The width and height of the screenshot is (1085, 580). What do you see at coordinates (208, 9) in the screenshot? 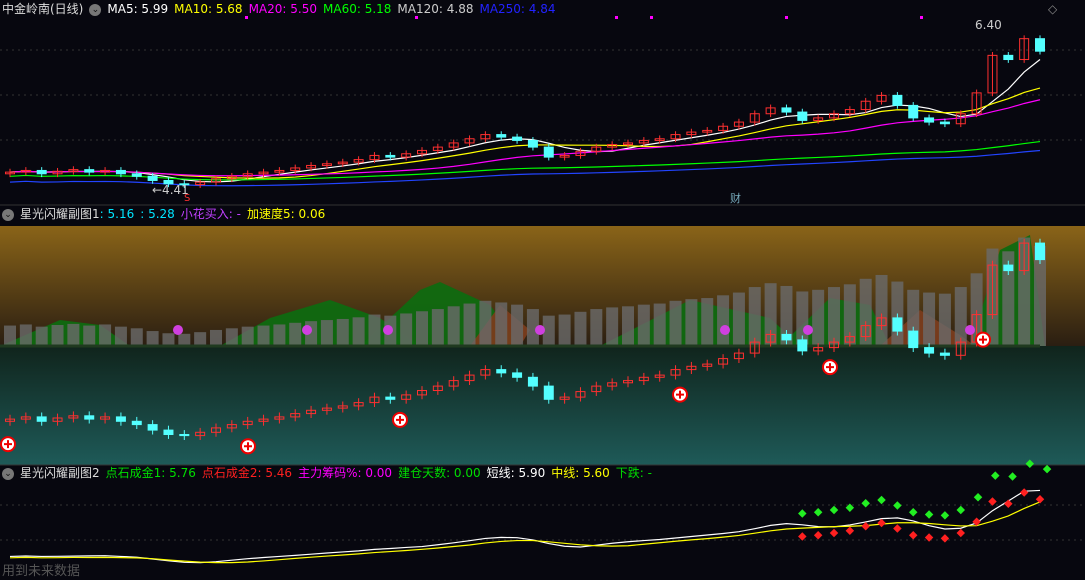
I see `ma-indicator: MA10: 5.68` at bounding box center [208, 9].